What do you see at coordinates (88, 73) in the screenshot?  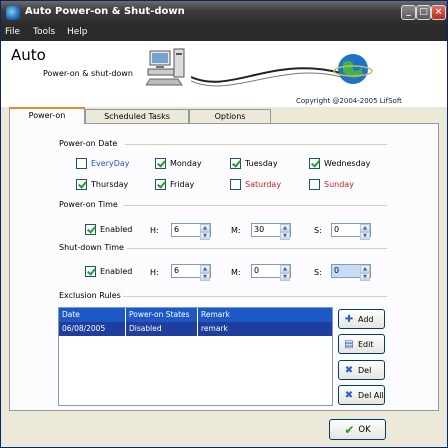 I see `banner-subtitle: Power-on & shut-down` at bounding box center [88, 73].